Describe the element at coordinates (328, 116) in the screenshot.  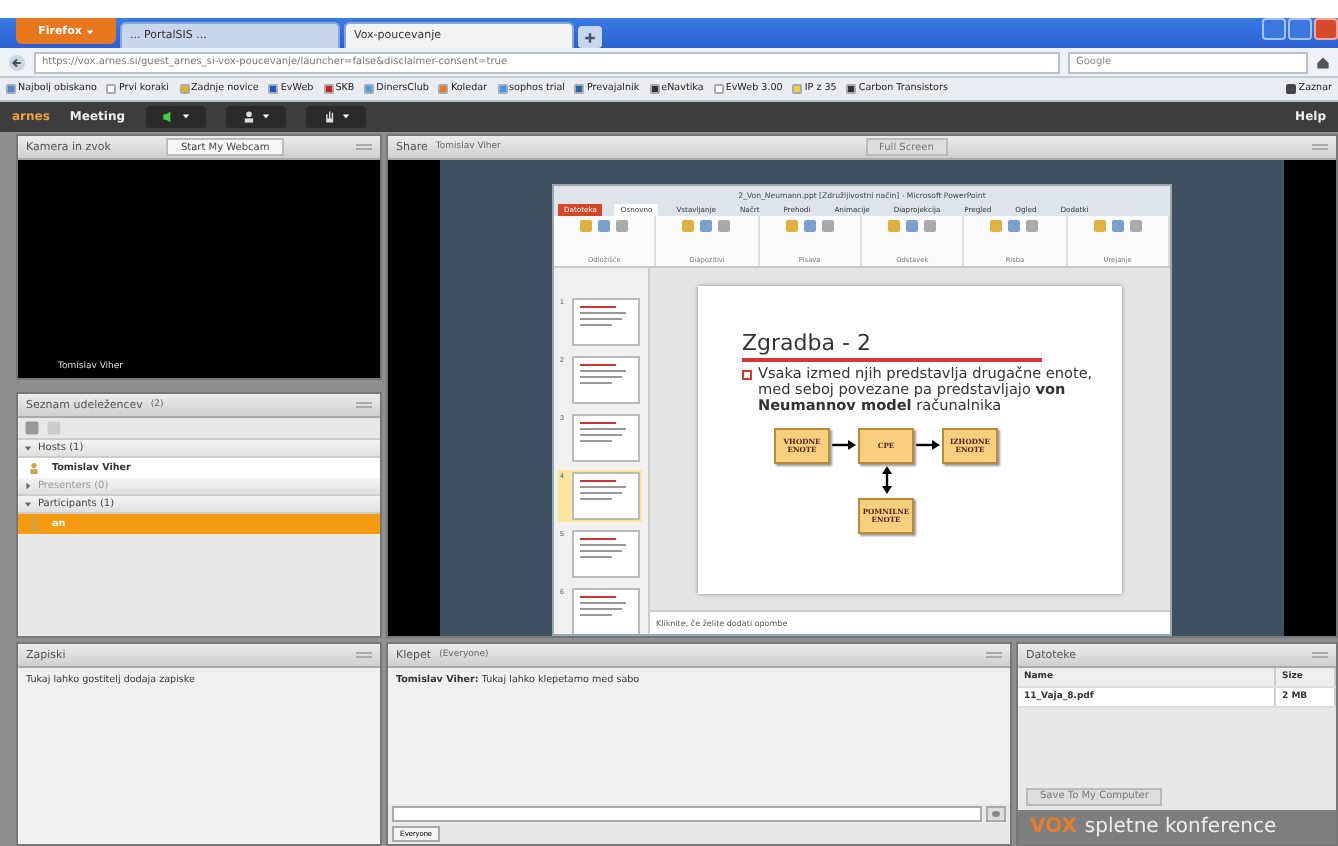
I see `hand-icon` at that location.